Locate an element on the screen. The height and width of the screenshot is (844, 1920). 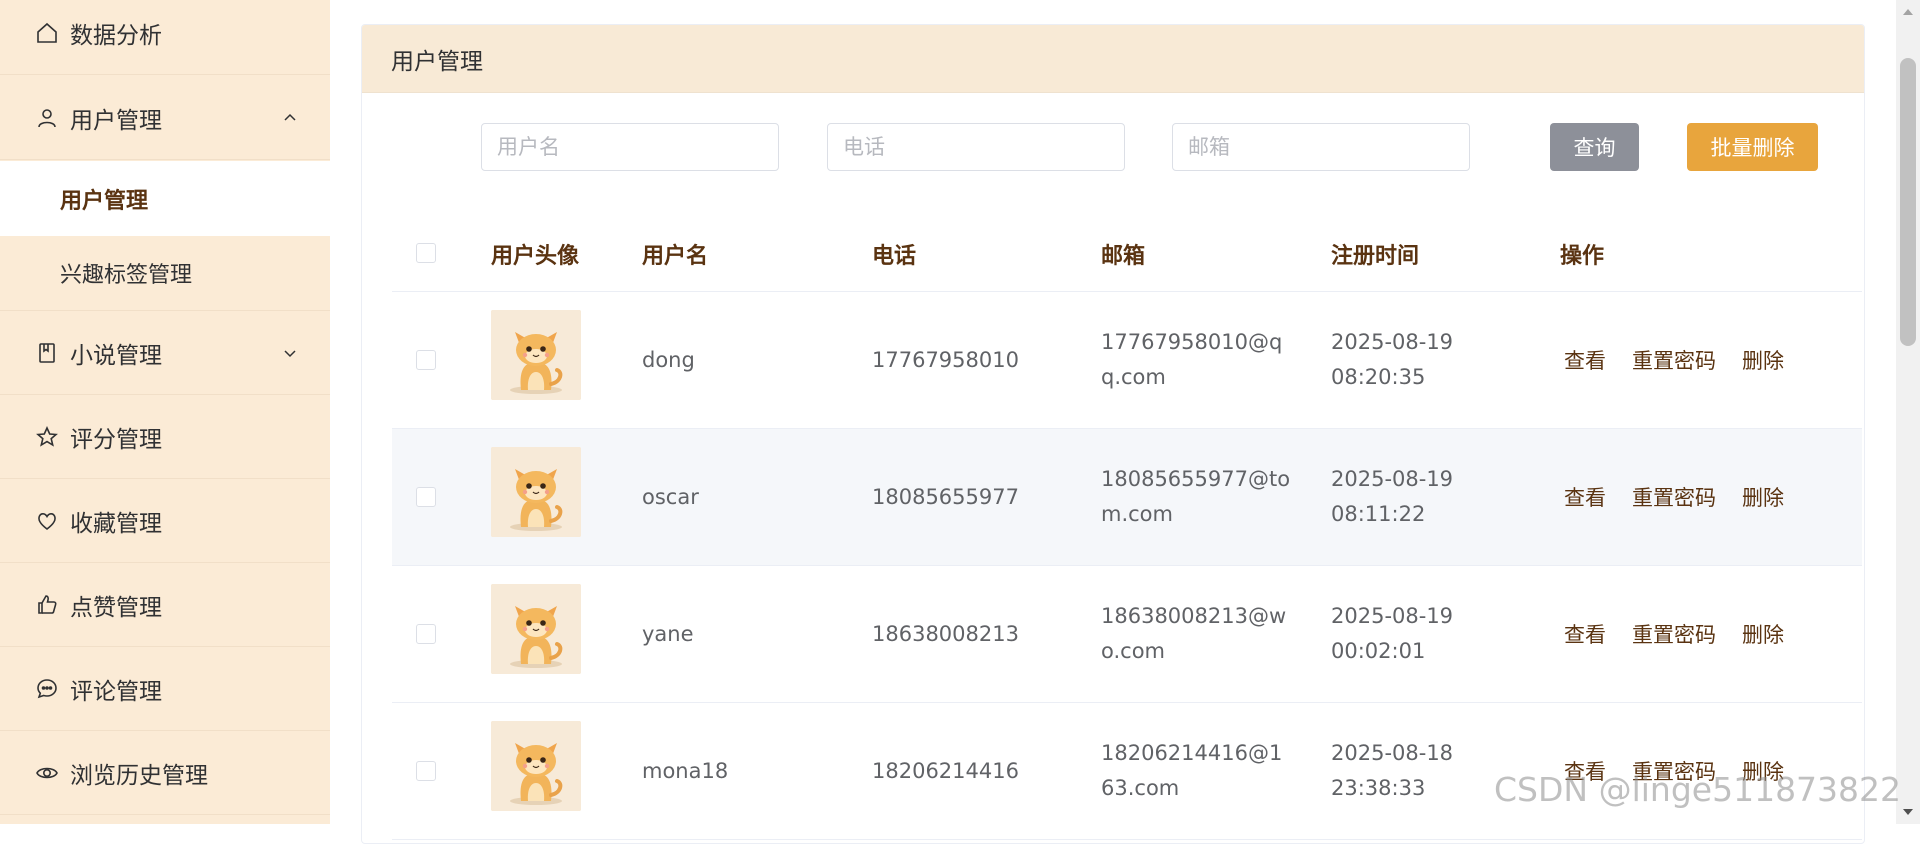
sidebar-item-browsing-history: 浏览历史管理 is located at coordinates (165, 773).